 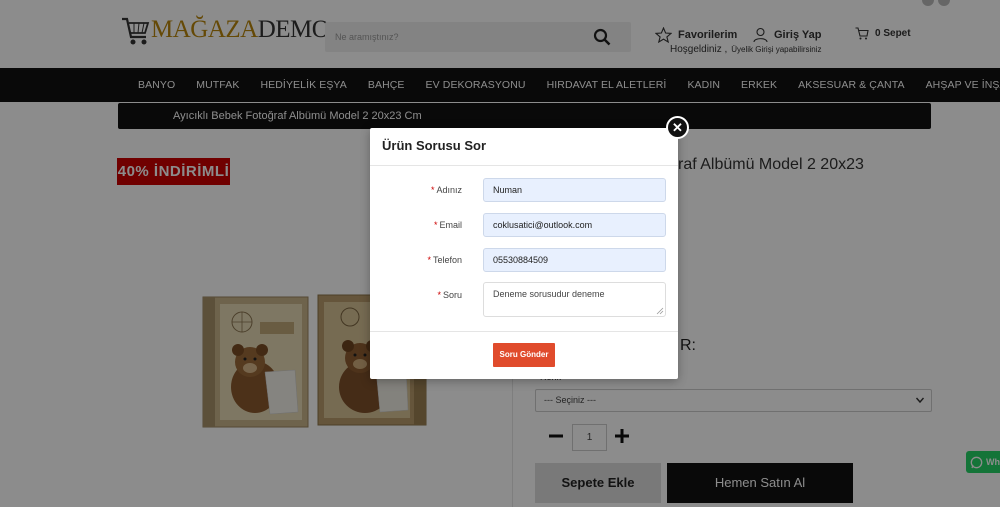 What do you see at coordinates (446, 190) in the screenshot?
I see `name-field-label: * Adınız` at bounding box center [446, 190].